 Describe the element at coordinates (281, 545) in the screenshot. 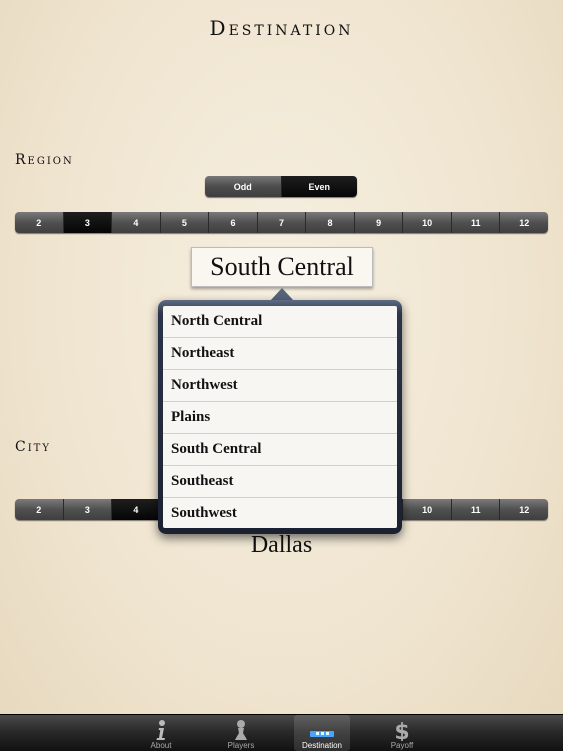

I see `city-value: Dallas` at that location.